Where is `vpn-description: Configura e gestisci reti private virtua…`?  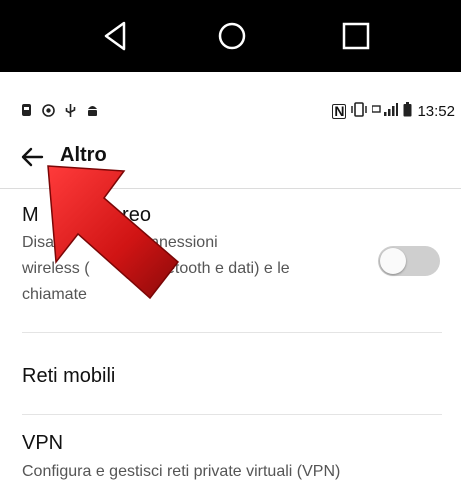 vpn-description: Configura e gestisci reti private virtua… is located at coordinates (181, 471).